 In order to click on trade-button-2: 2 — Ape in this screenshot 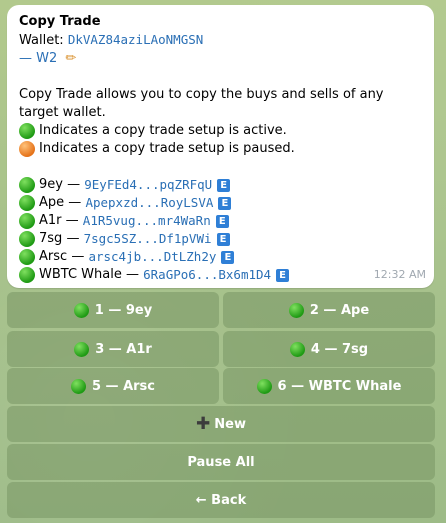, I will do `click(329, 310)`.